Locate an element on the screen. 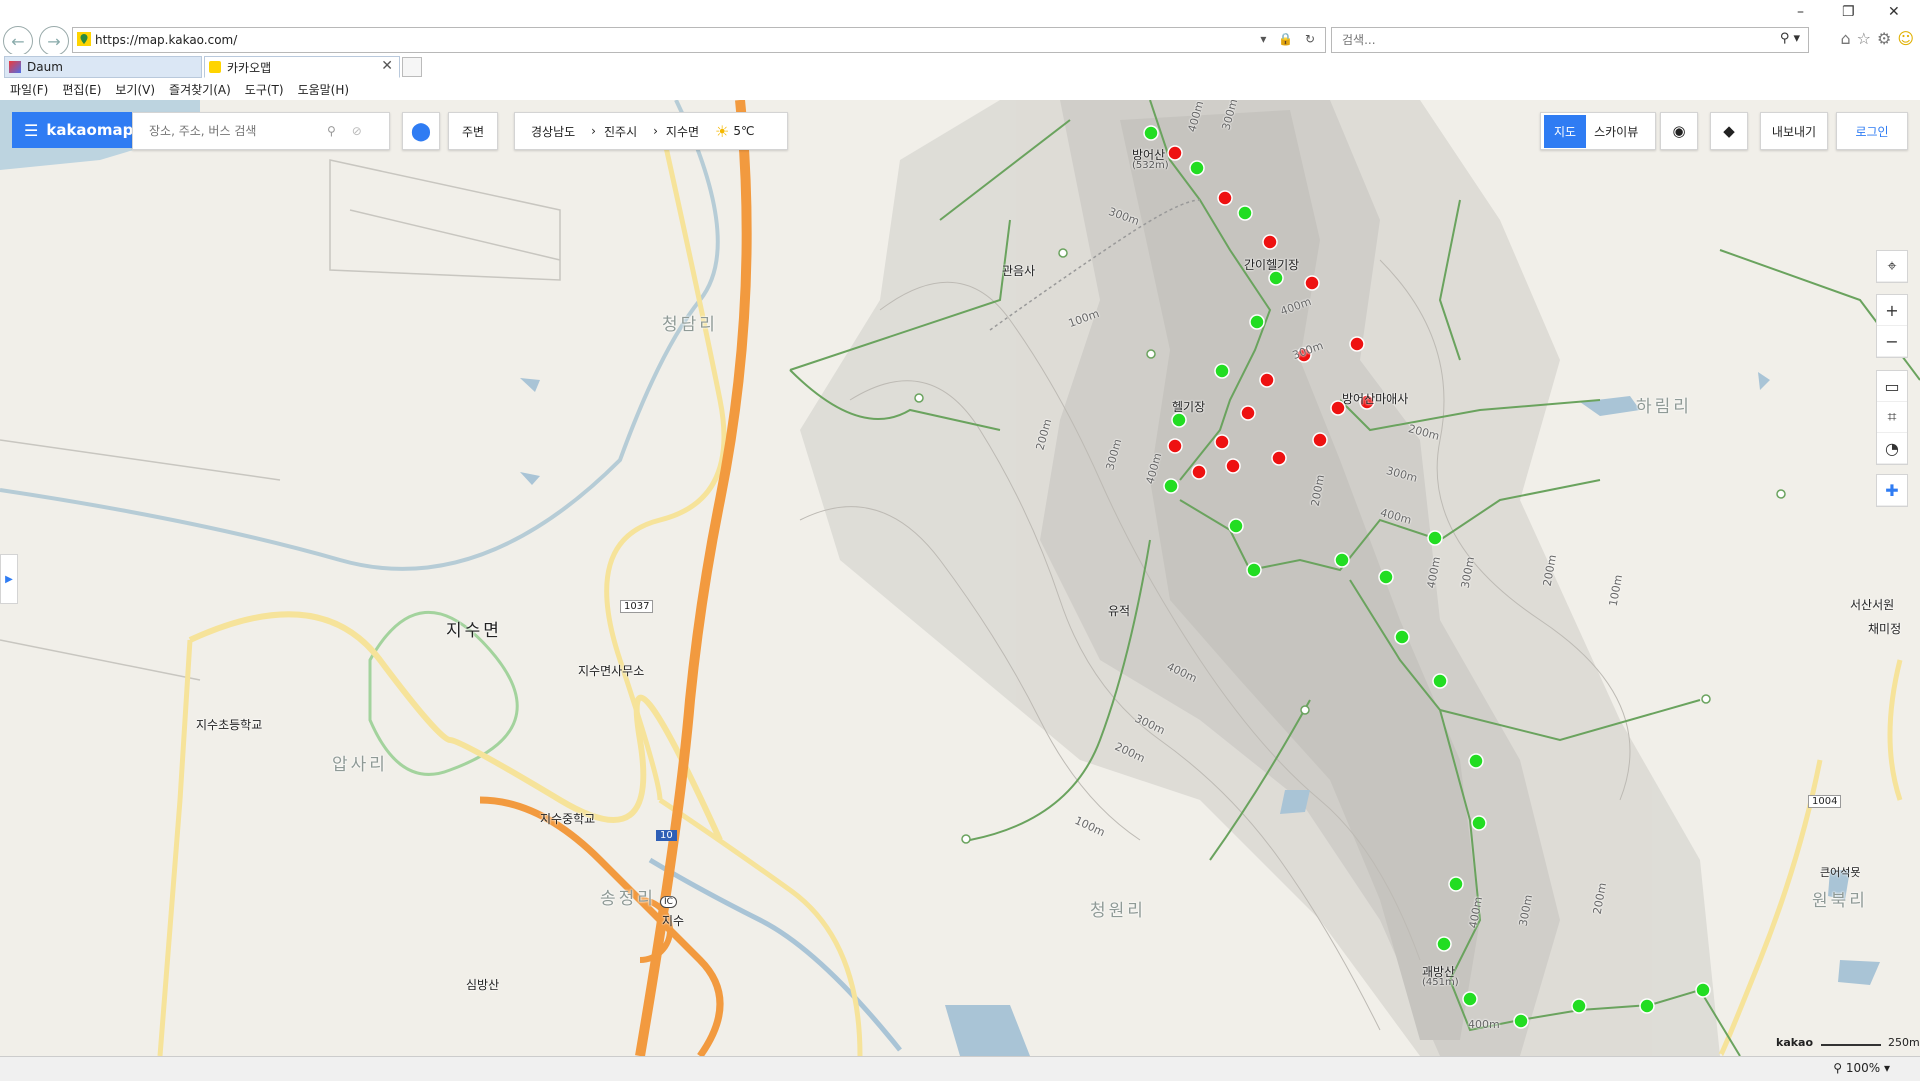 The width and height of the screenshot is (1920, 1081). address-bar: https://map.kakao.com/ ▾ 🔒 ↻ is located at coordinates (699, 40).